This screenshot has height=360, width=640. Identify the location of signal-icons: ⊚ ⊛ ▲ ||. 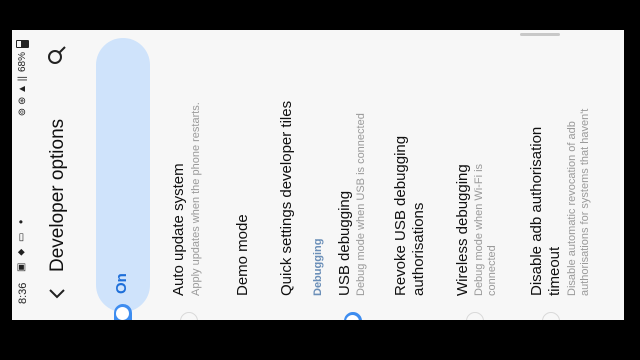
(22, 96).